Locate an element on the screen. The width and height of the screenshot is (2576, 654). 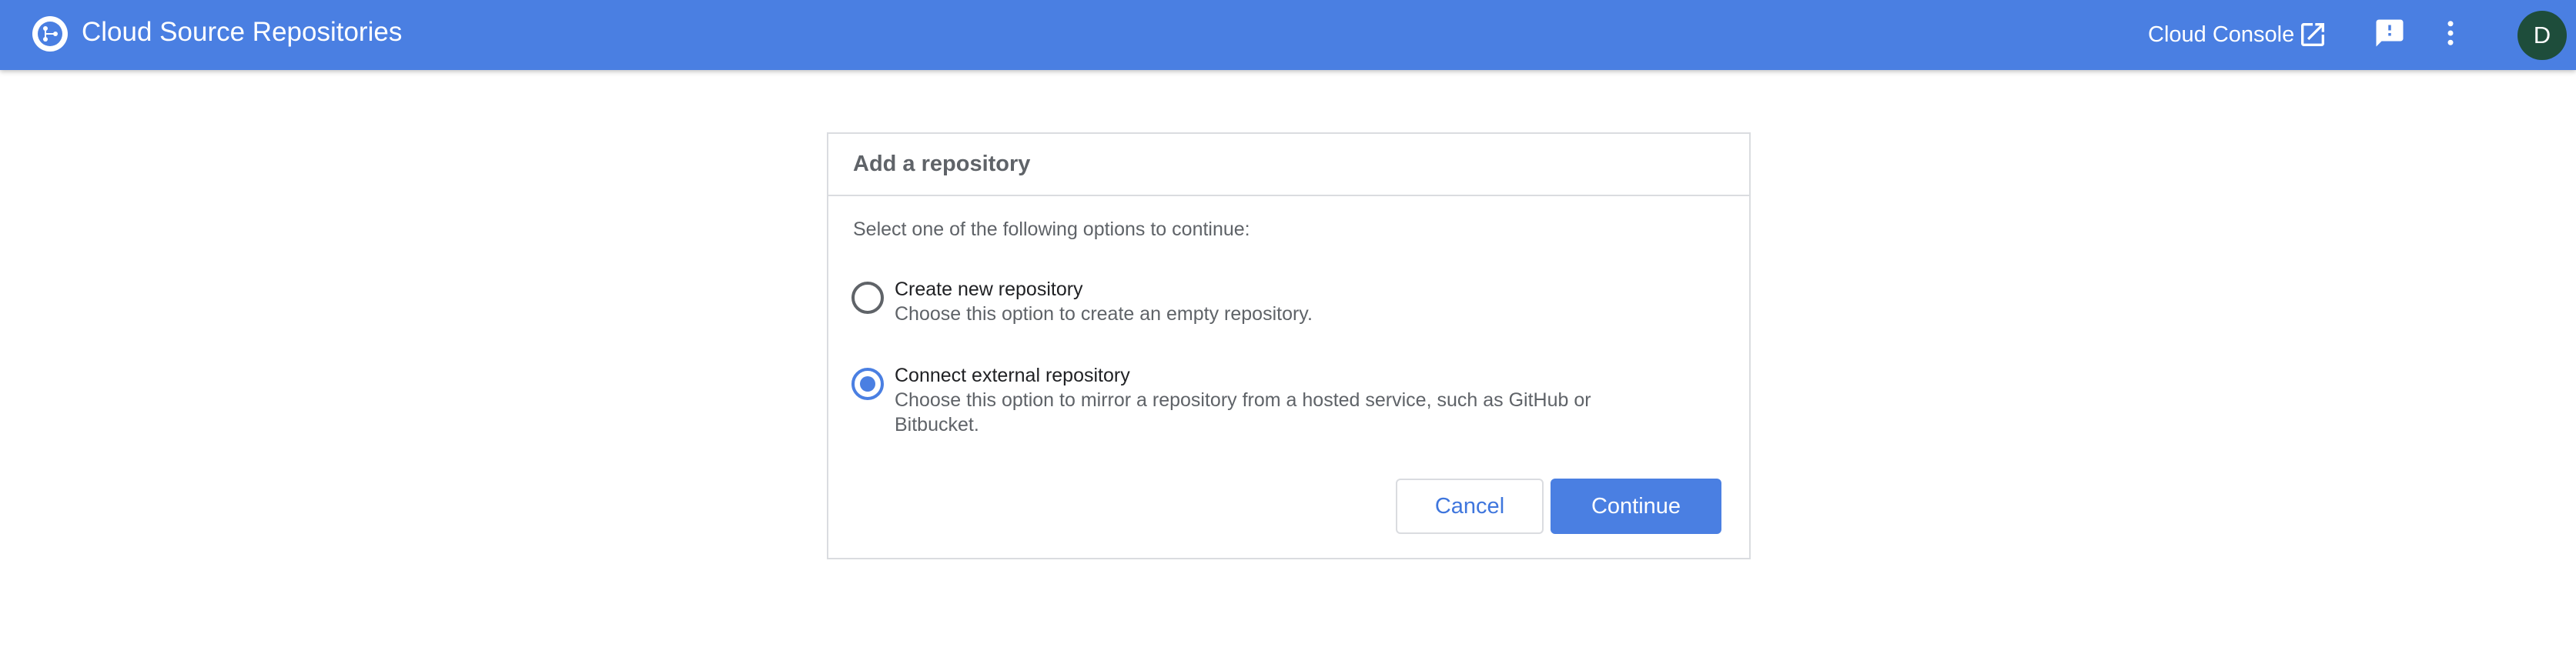
cloud-console-link: Cloud Console is located at coordinates (2238, 34).